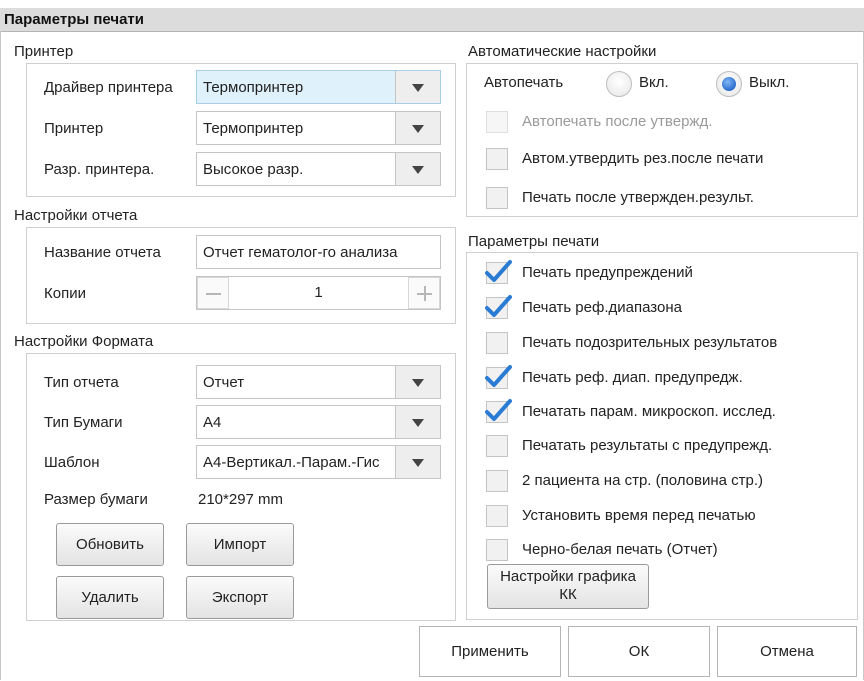 The height and width of the screenshot is (681, 864). What do you see at coordinates (497, 159) in the screenshot?
I see `auto-approve-after-print-checkbox` at bounding box center [497, 159].